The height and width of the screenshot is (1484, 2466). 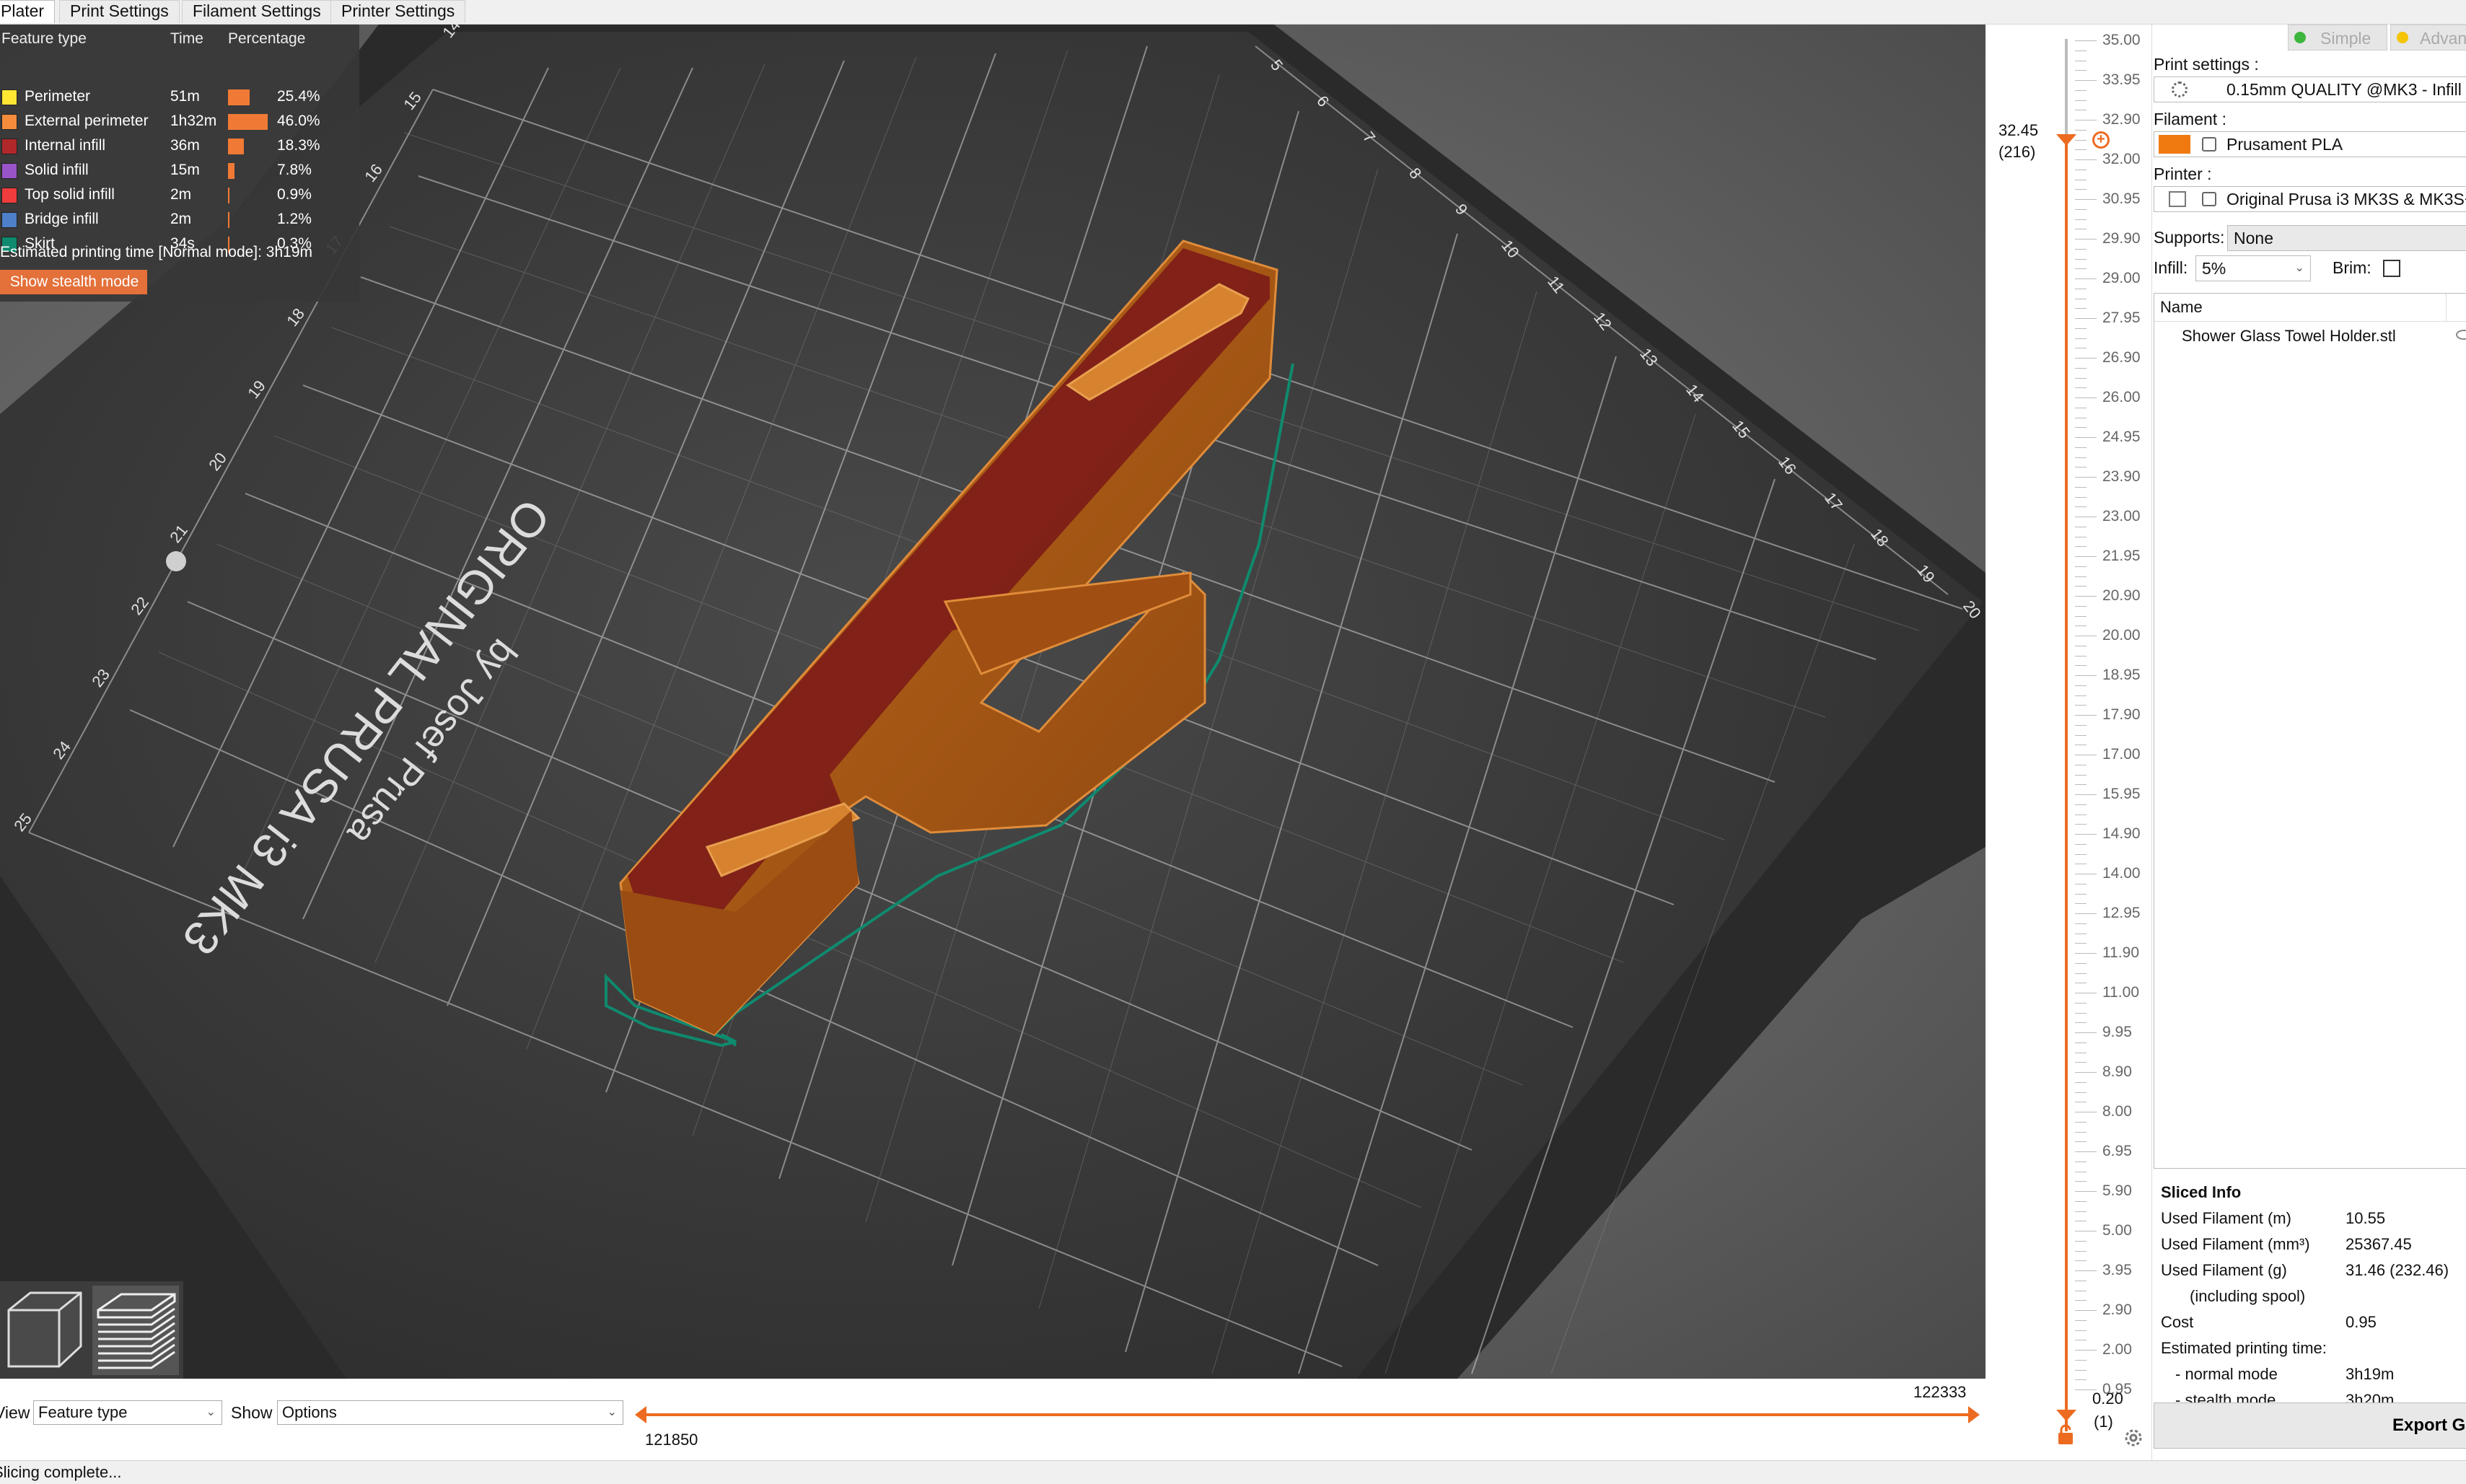 I want to click on layer-tick-label: 24.95, so click(x=2121, y=437).